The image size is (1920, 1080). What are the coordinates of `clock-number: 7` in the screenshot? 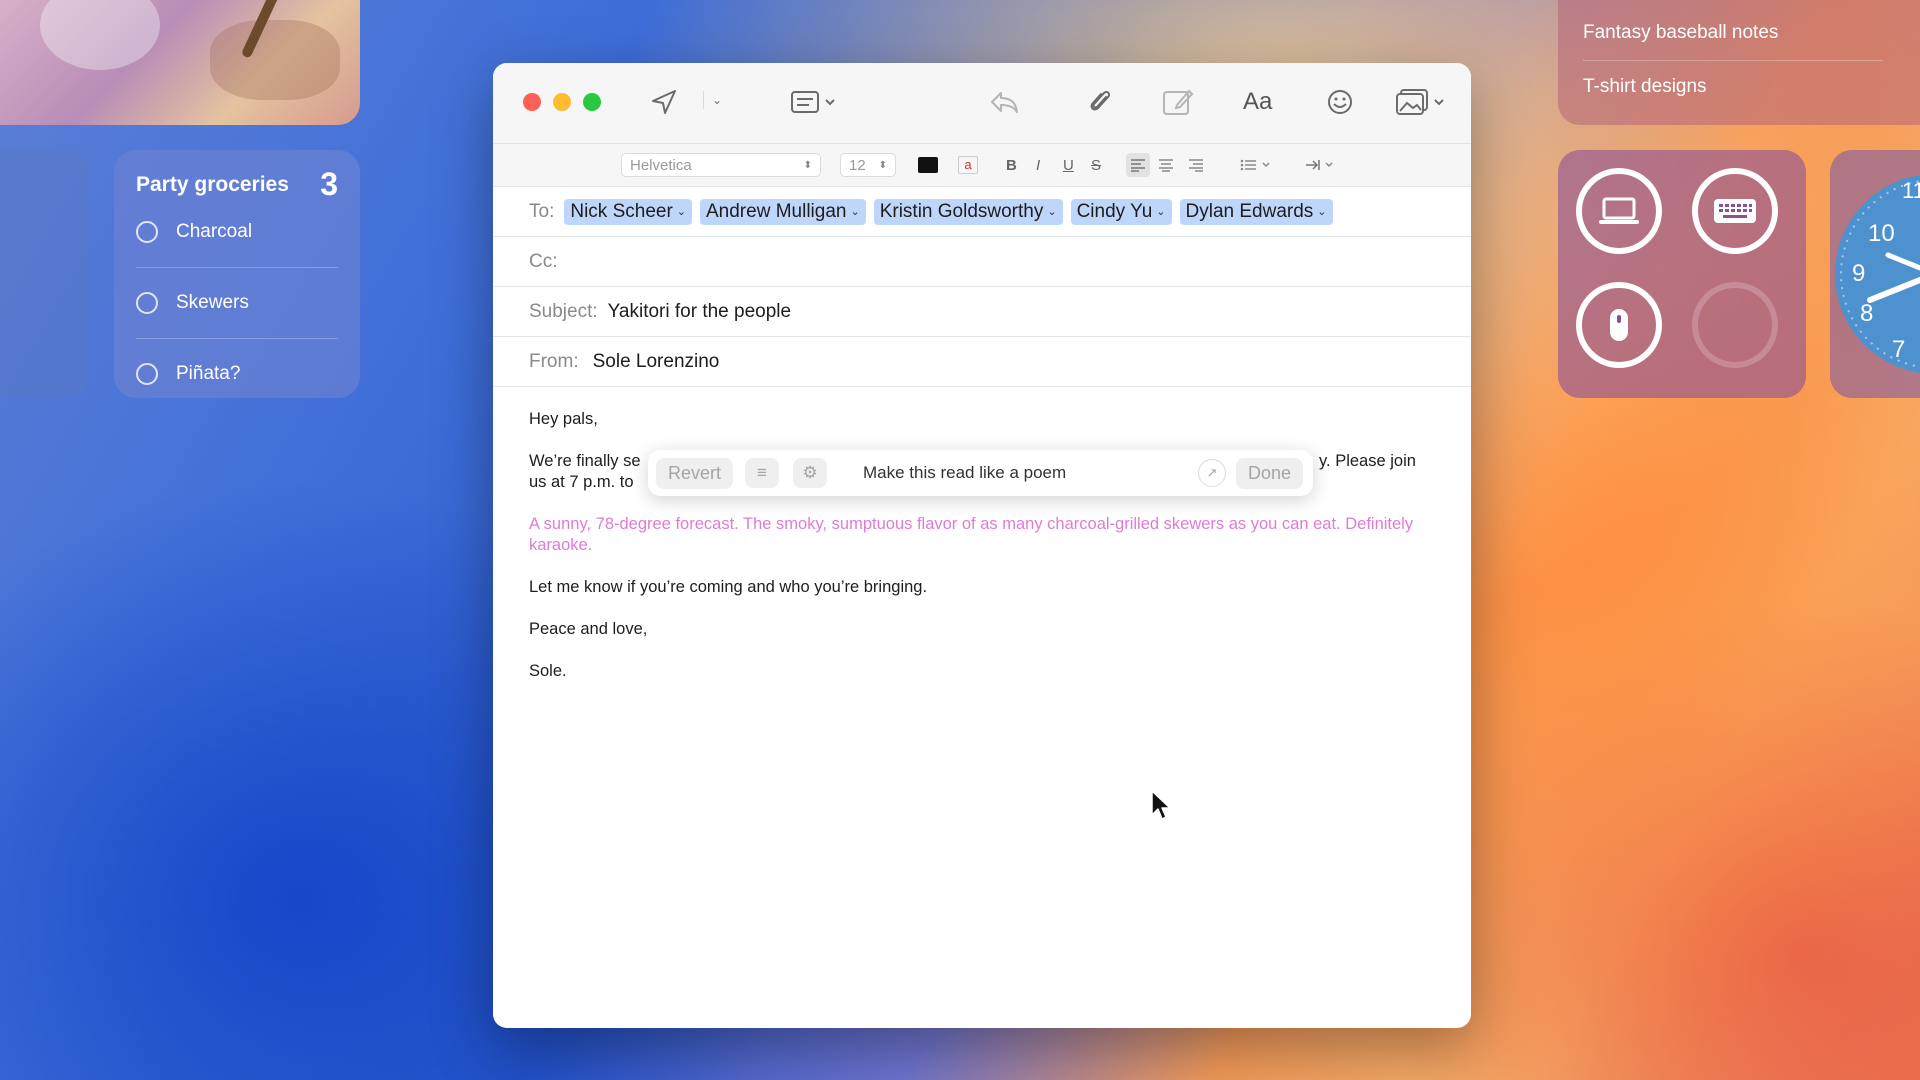 It's located at (1899, 349).